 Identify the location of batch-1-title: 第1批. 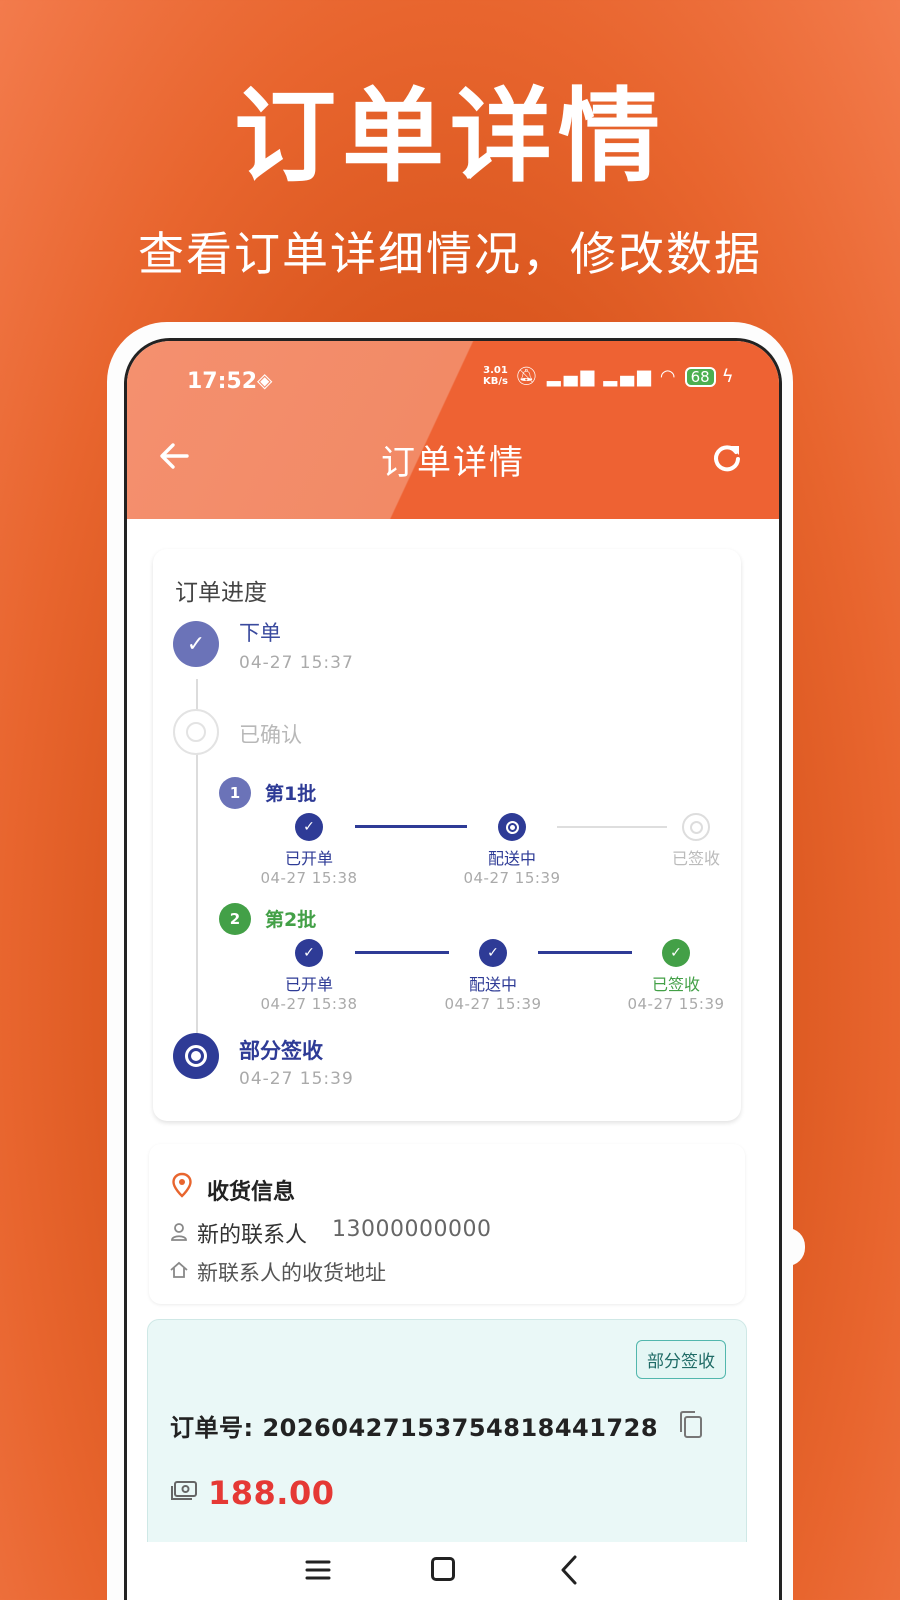
(291, 794).